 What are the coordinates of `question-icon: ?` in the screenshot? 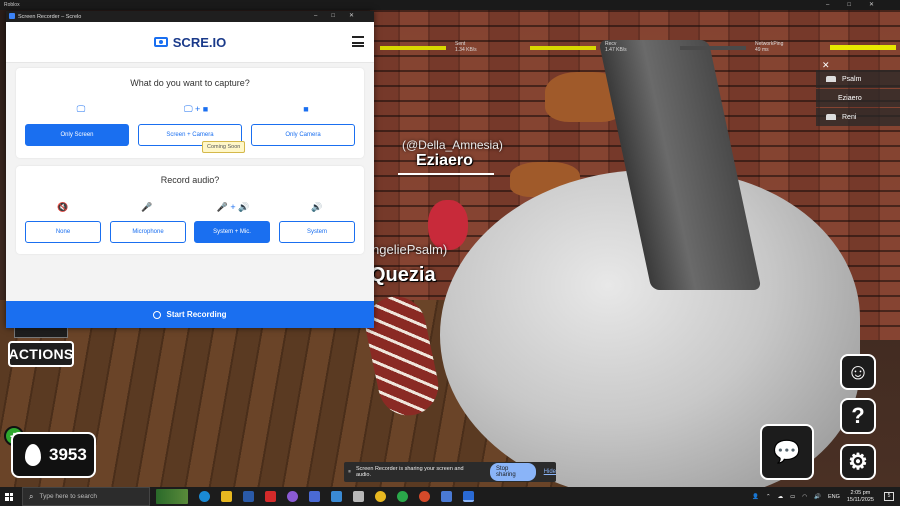 It's located at (858, 415).